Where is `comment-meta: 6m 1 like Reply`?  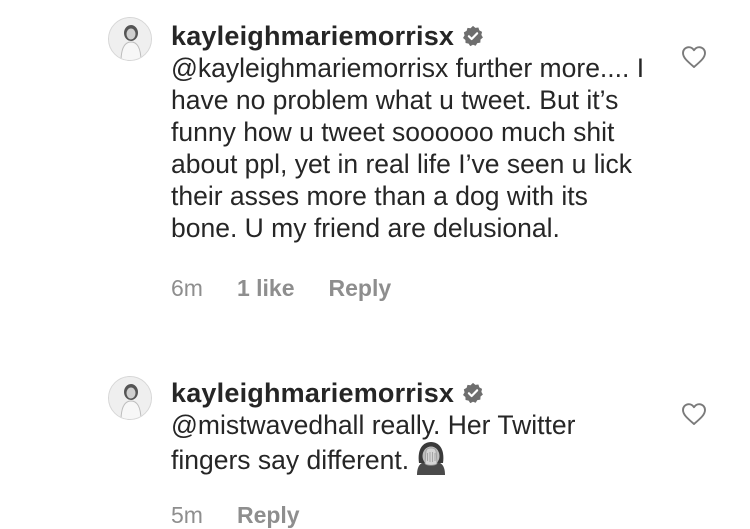 comment-meta: 6m 1 like Reply is located at coordinates (411, 288).